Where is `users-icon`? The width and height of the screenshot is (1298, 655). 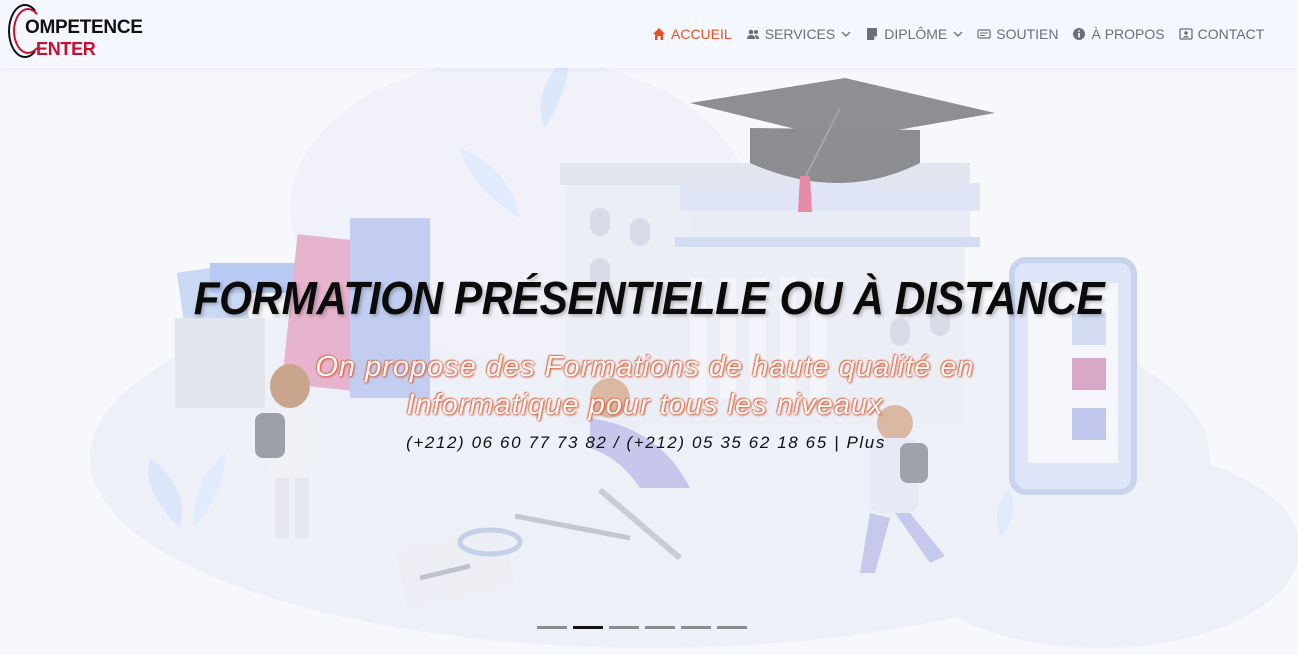
users-icon is located at coordinates (752, 34).